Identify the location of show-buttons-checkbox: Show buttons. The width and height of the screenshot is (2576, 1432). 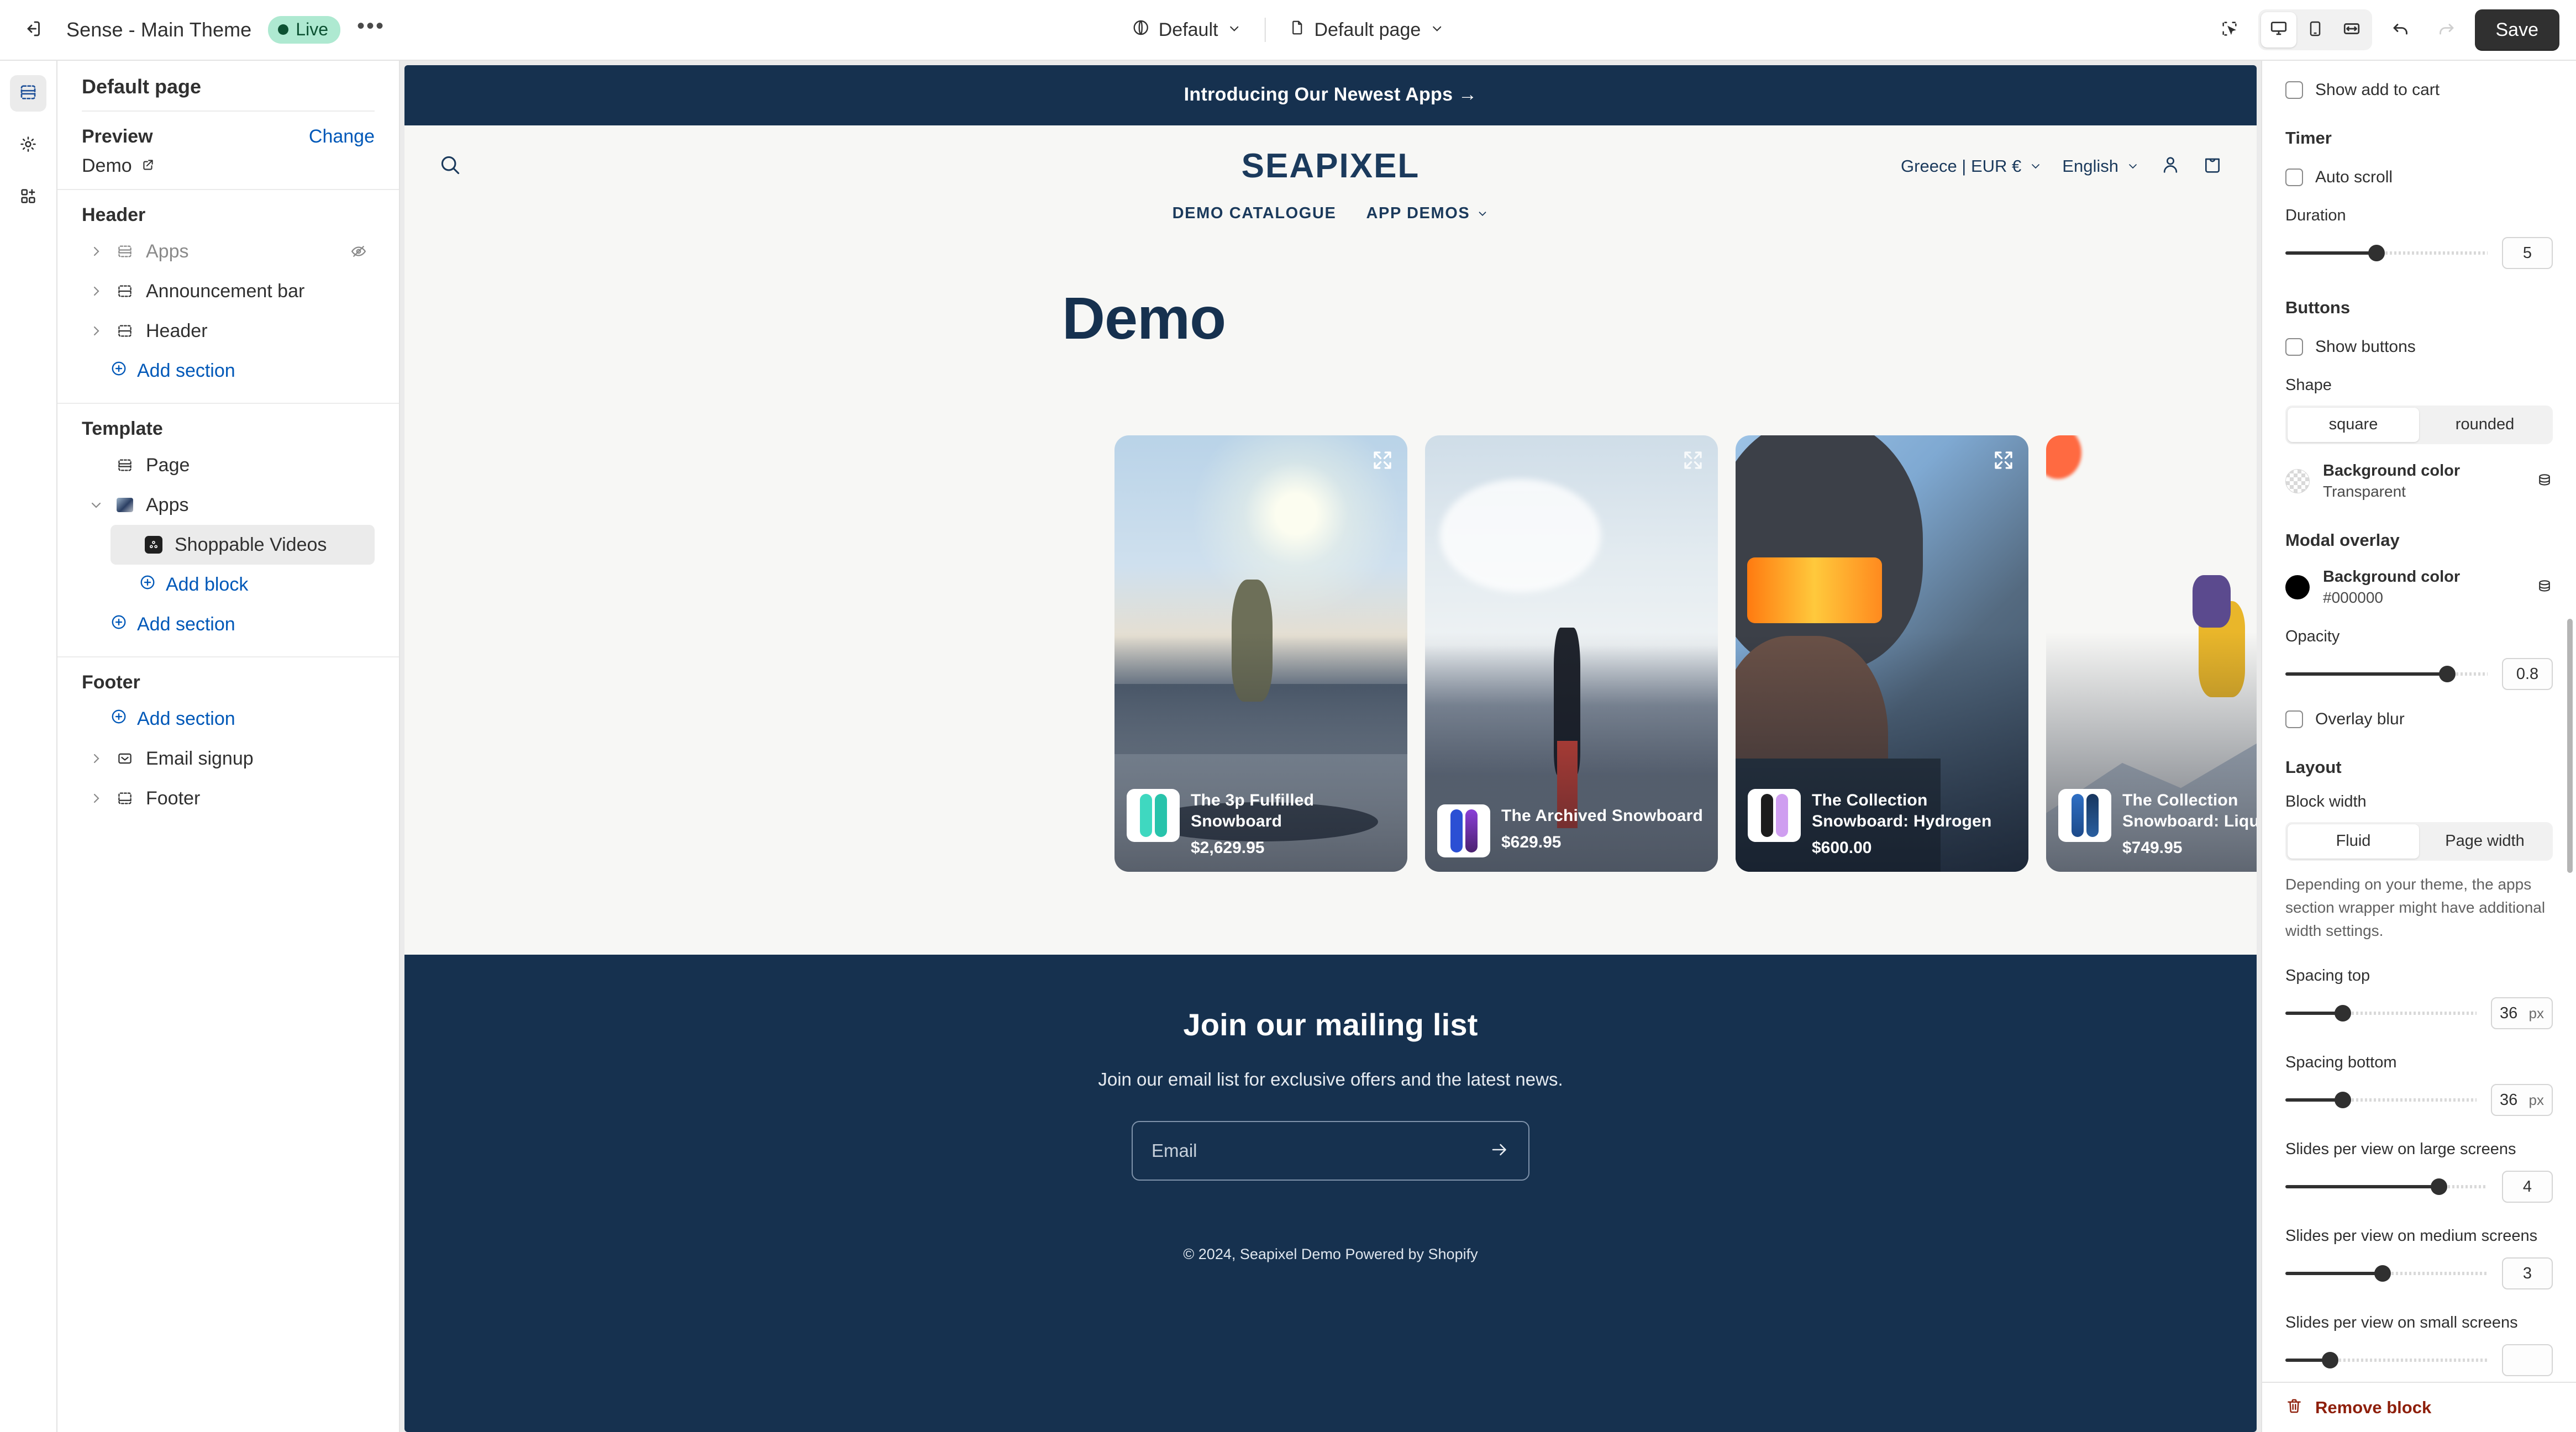
(2419, 347).